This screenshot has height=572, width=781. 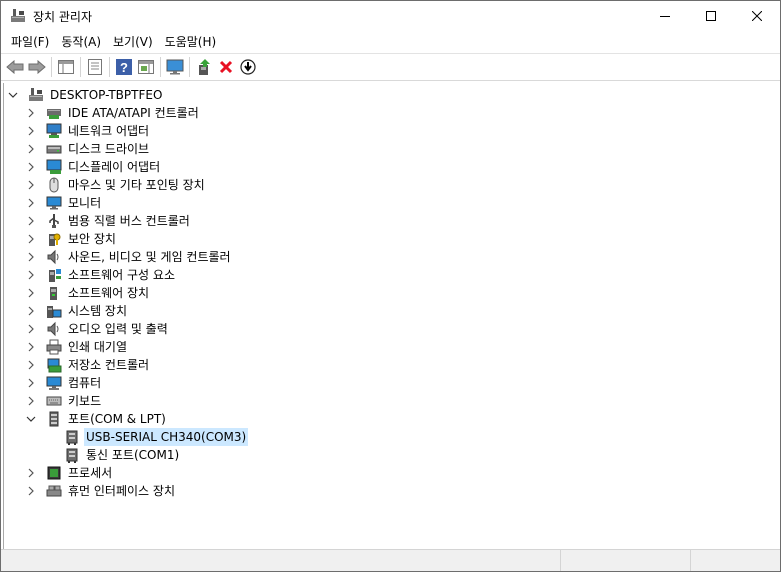 I want to click on tree-category: 범용 직렬 버스 컨트롤러, so click(x=110, y=221).